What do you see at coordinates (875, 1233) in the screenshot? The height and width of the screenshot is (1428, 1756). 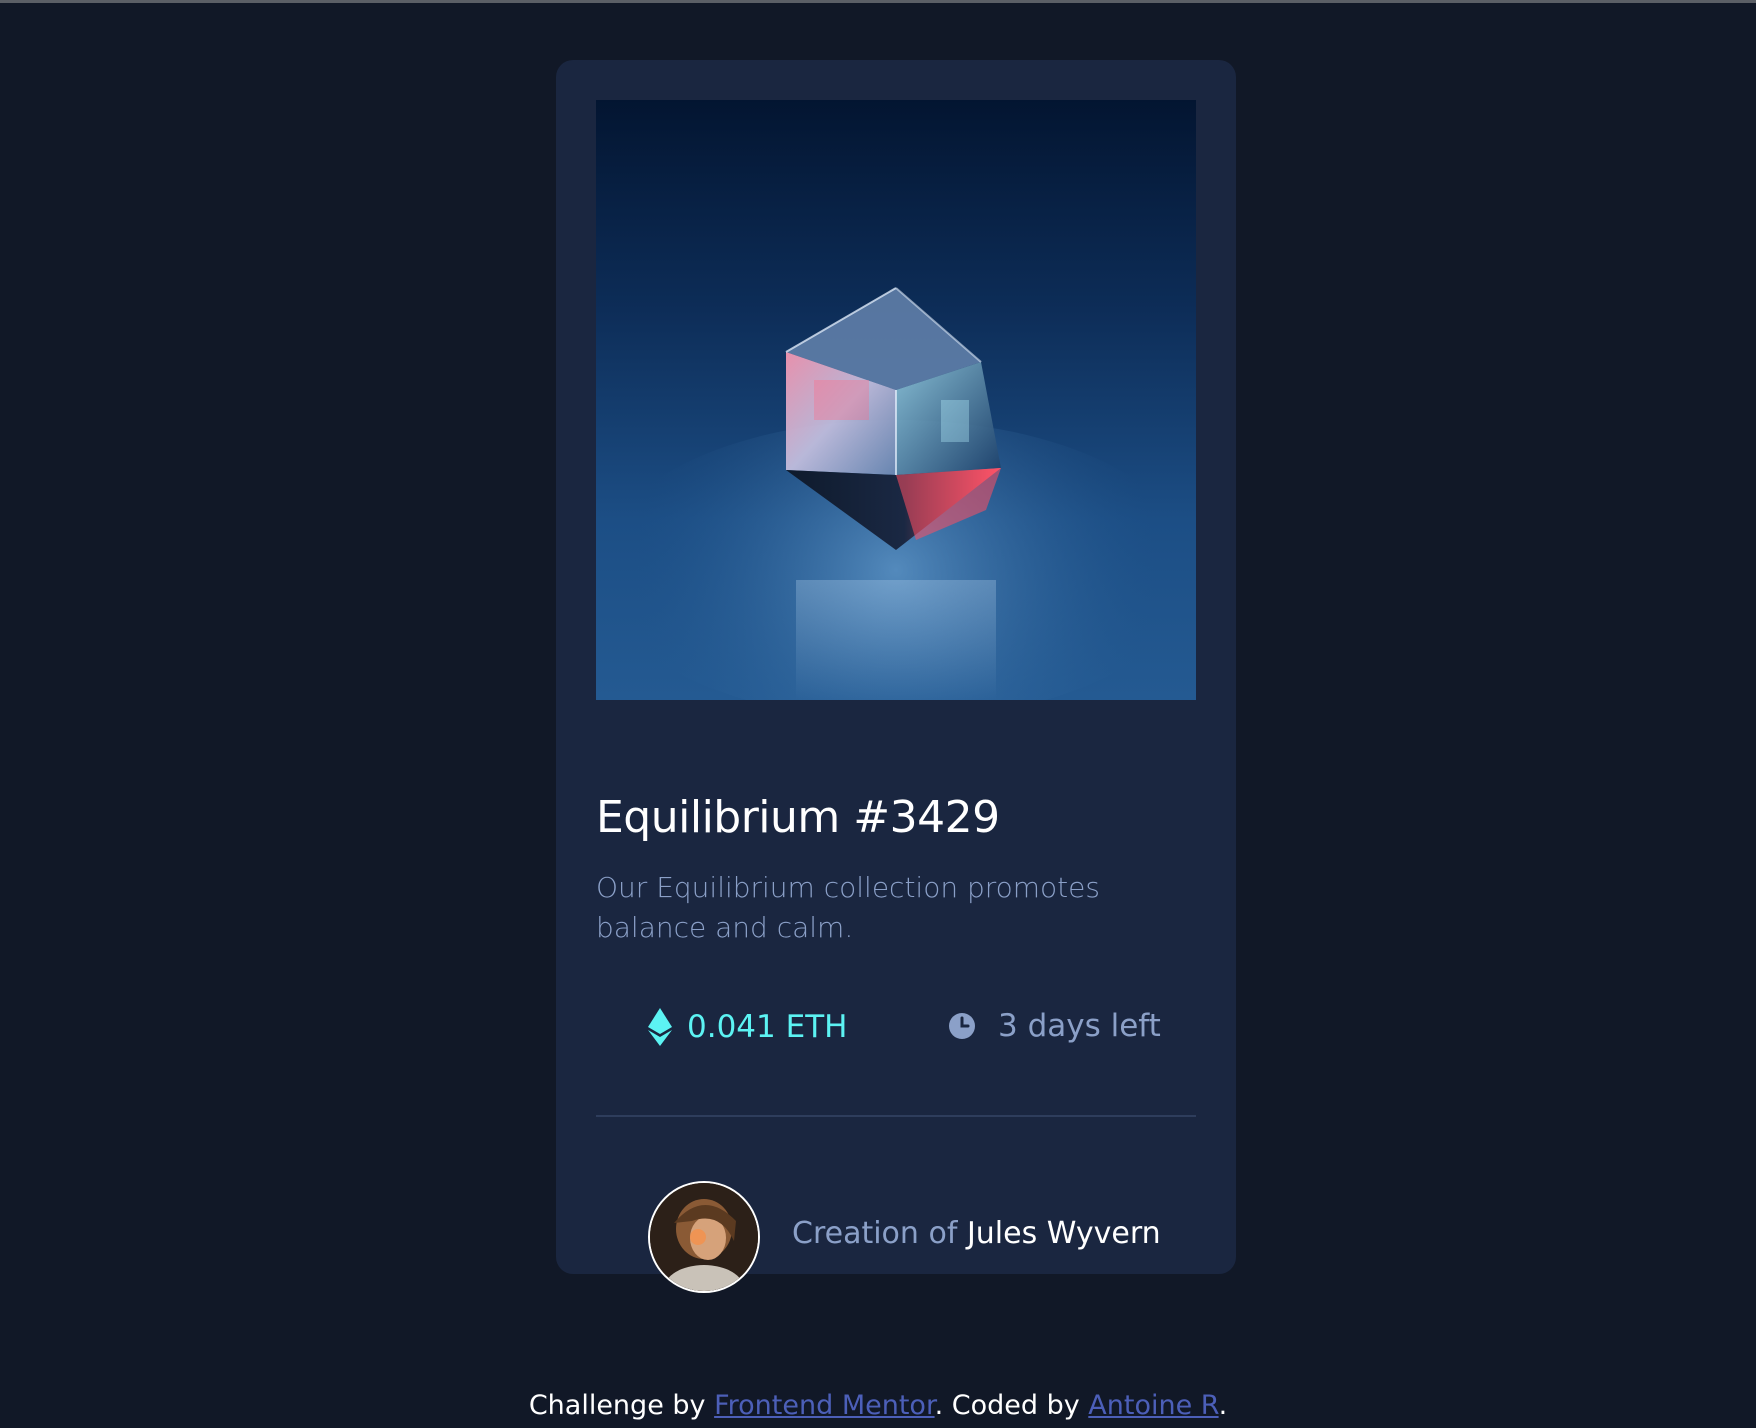 I see `creator-prefix: Creation of` at bounding box center [875, 1233].